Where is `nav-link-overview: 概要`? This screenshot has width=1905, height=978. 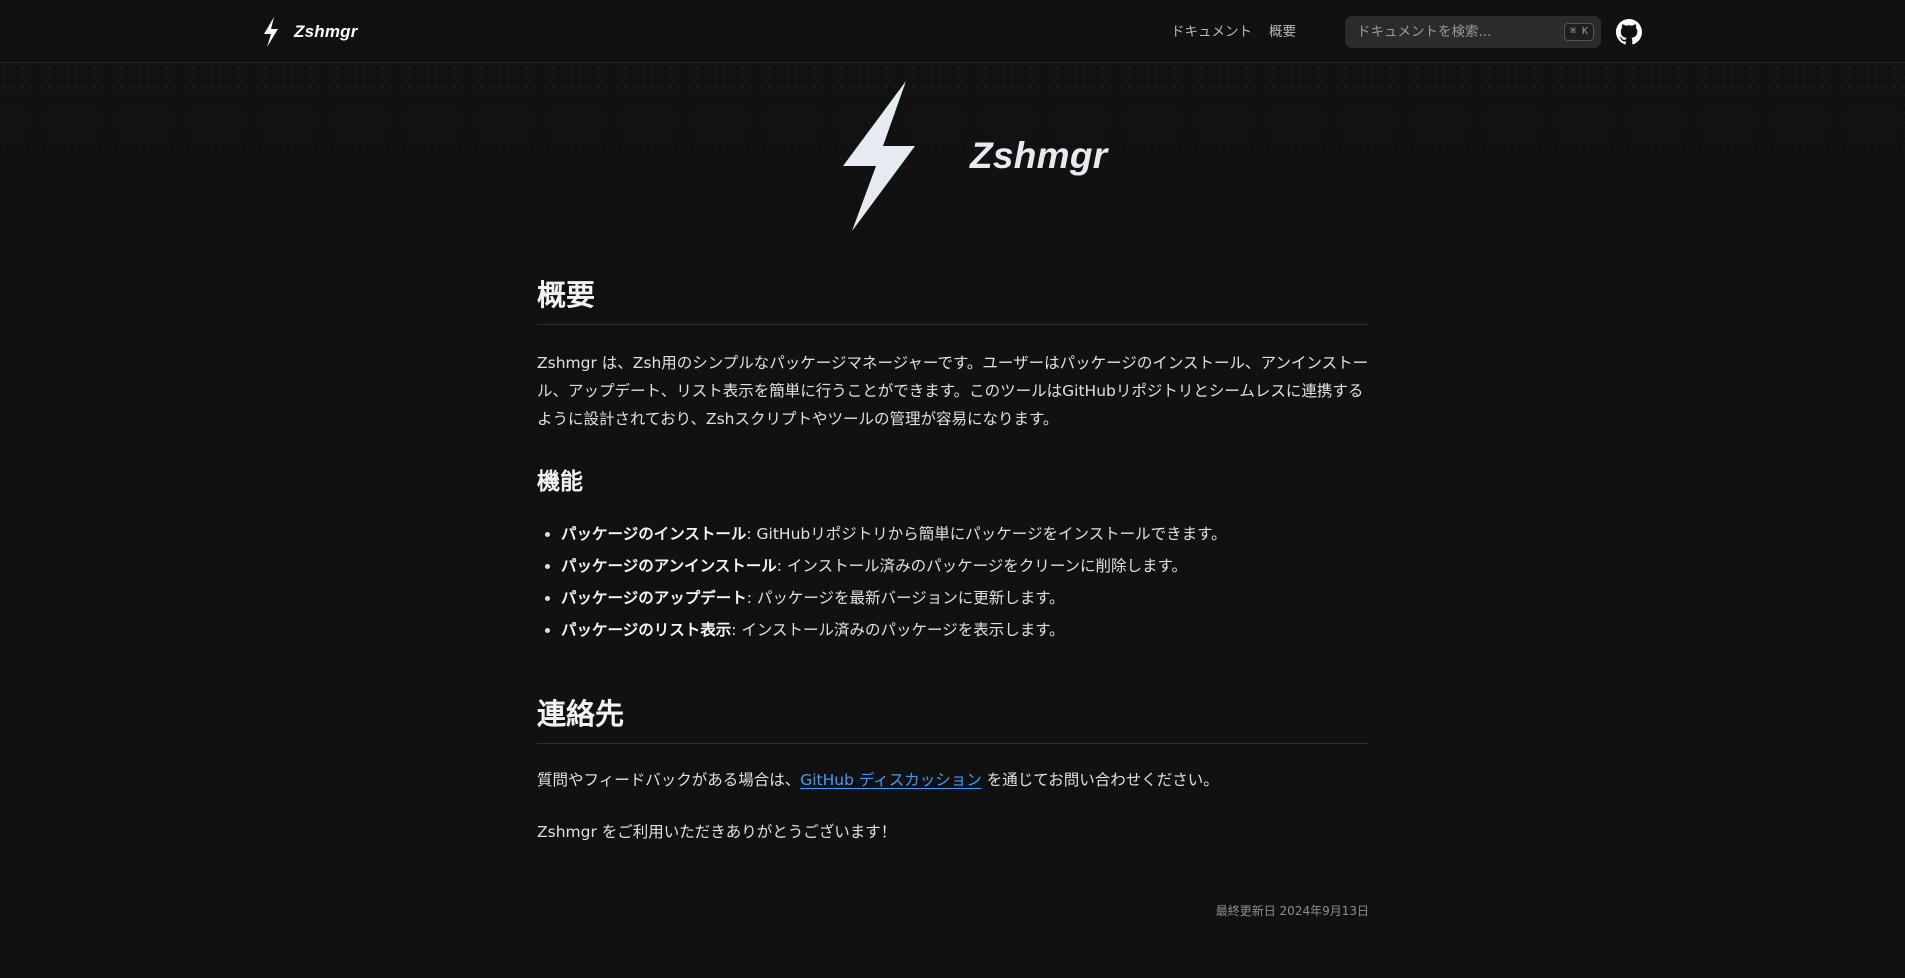
nav-link-overview: 概要 is located at coordinates (1282, 32).